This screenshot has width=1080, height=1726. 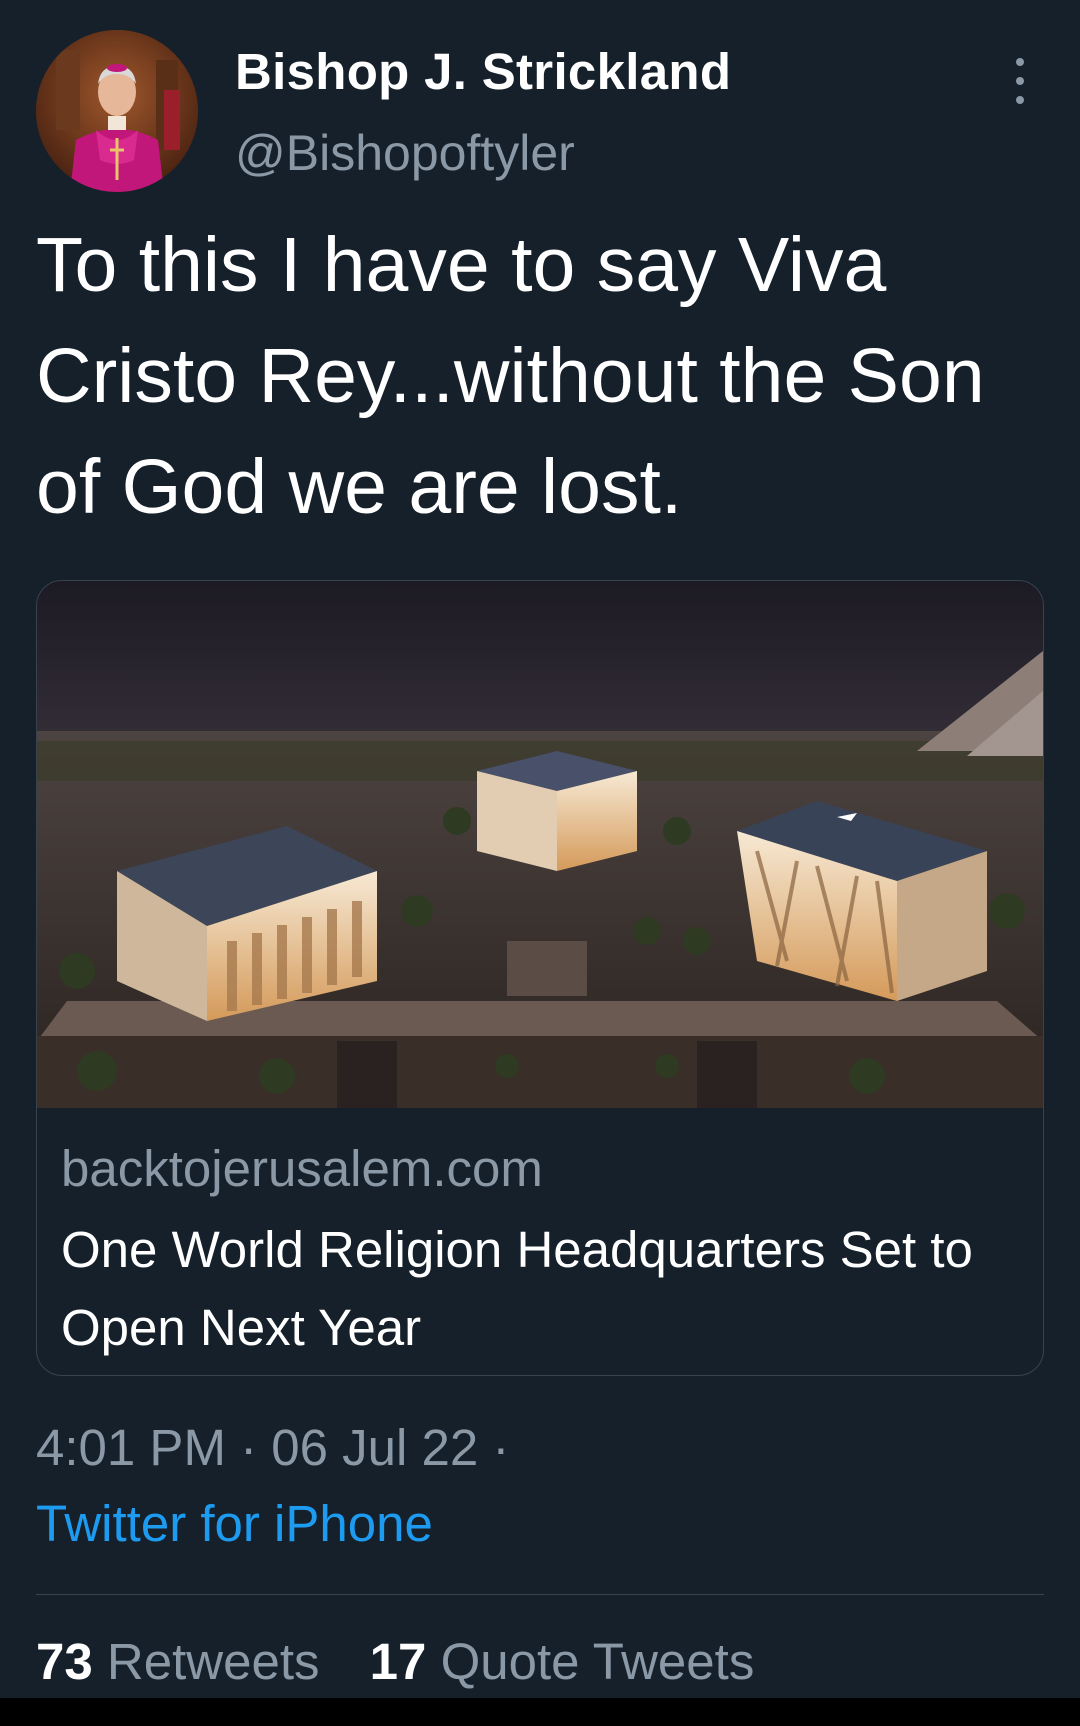 I want to click on divider, so click(x=540, y=1594).